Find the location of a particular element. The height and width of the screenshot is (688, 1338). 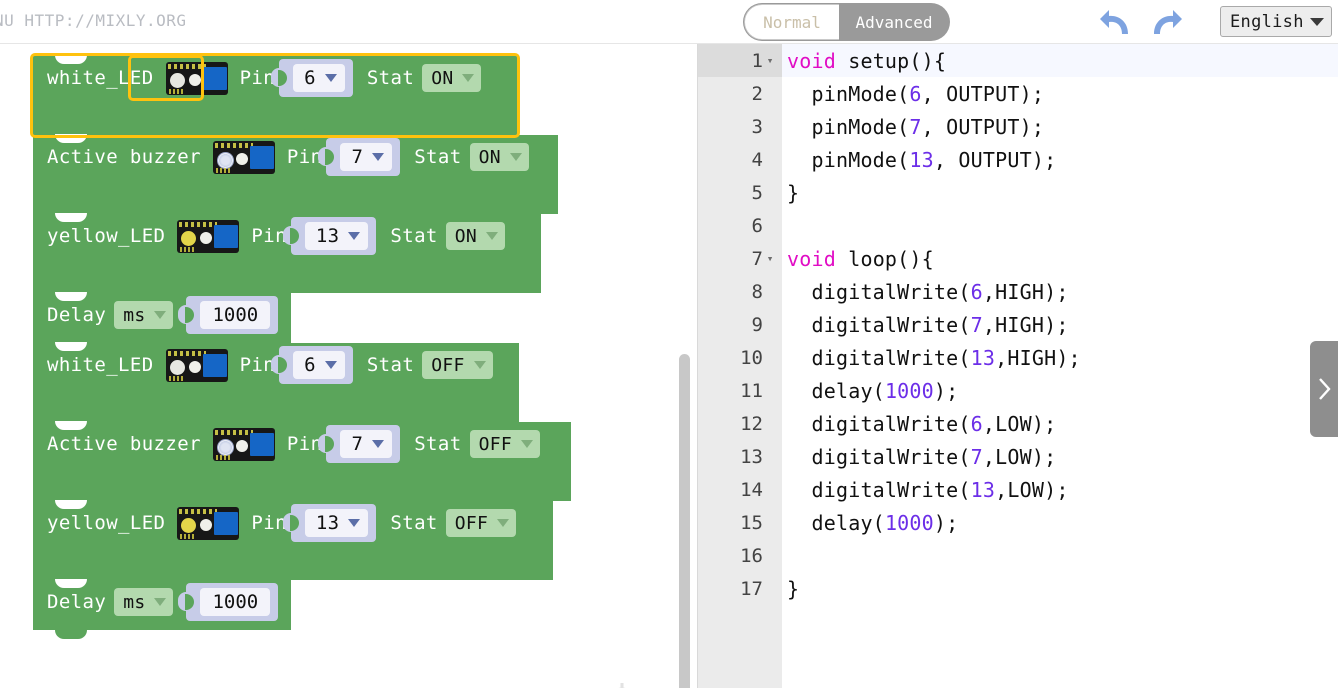

line-number-cell: 2▾ is located at coordinates (740, 93).